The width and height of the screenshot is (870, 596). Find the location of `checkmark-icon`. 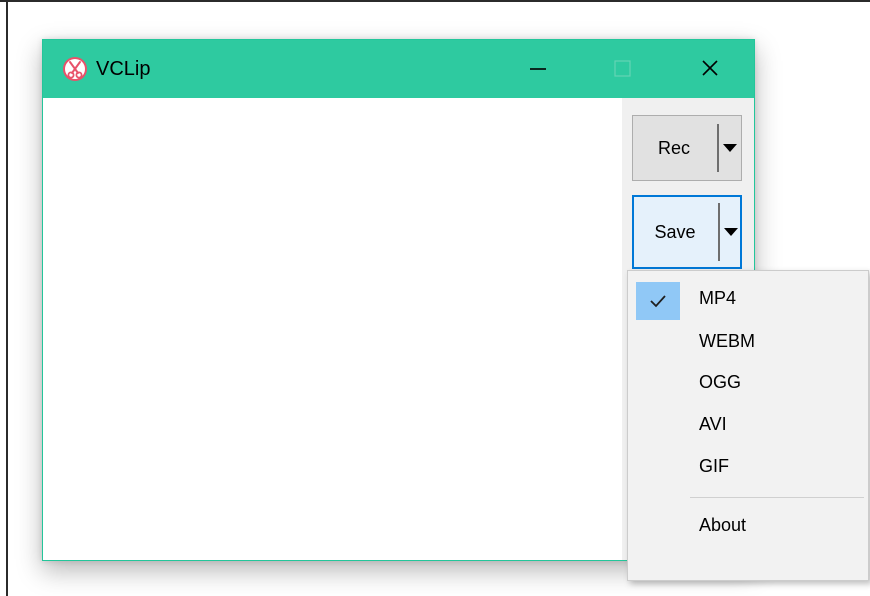

checkmark-icon is located at coordinates (658, 301).